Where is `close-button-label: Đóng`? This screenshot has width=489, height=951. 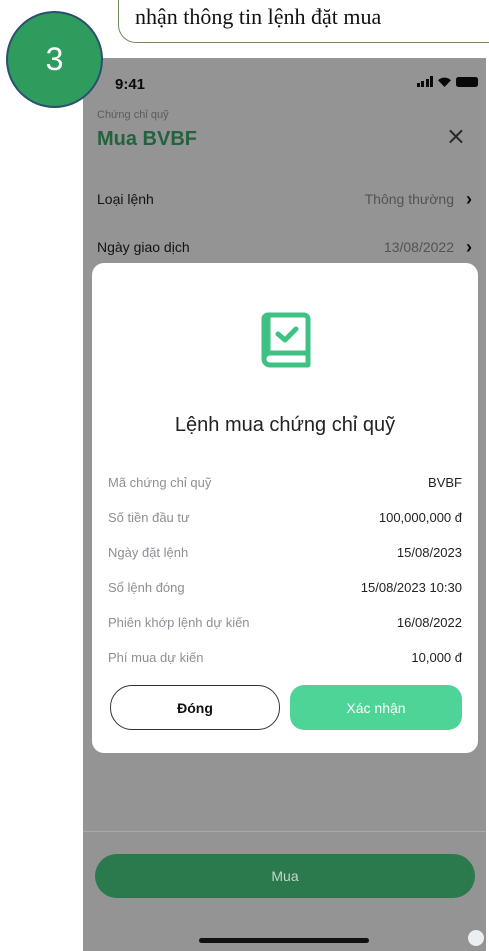
close-button-label: Đóng is located at coordinates (195, 707).